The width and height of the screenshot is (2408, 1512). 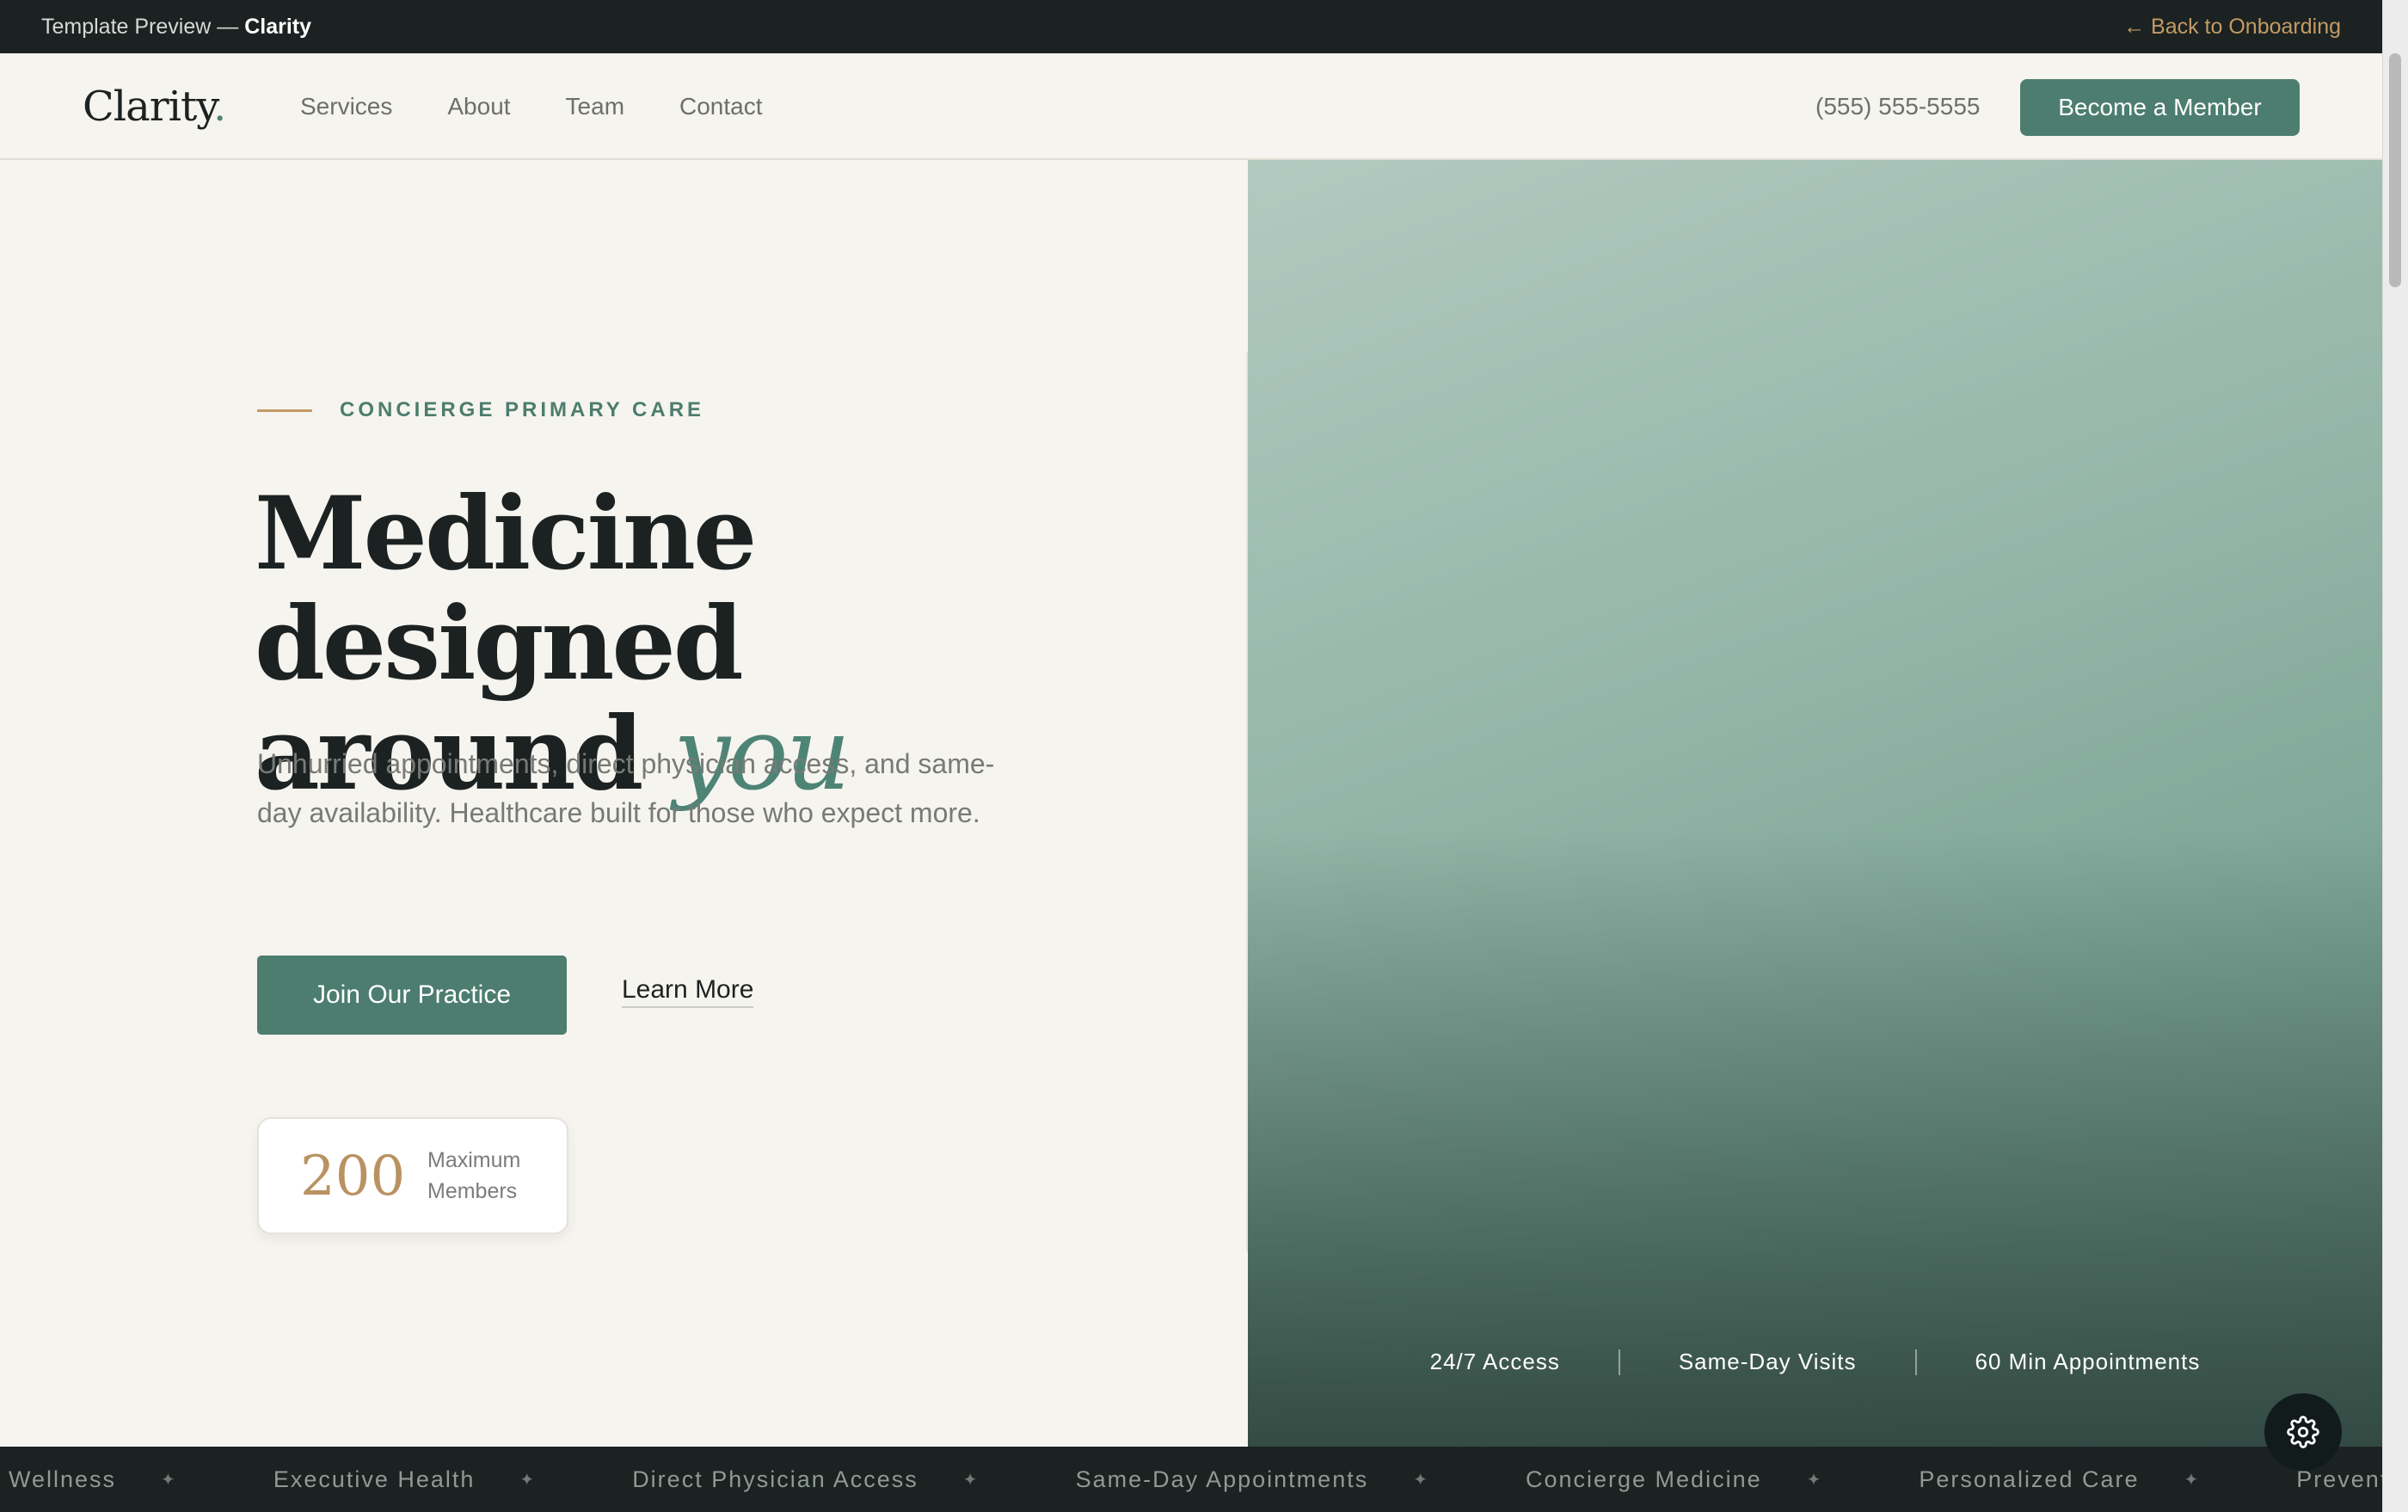 What do you see at coordinates (2030, 1479) in the screenshot?
I see `ticker-item: Personalized Care` at bounding box center [2030, 1479].